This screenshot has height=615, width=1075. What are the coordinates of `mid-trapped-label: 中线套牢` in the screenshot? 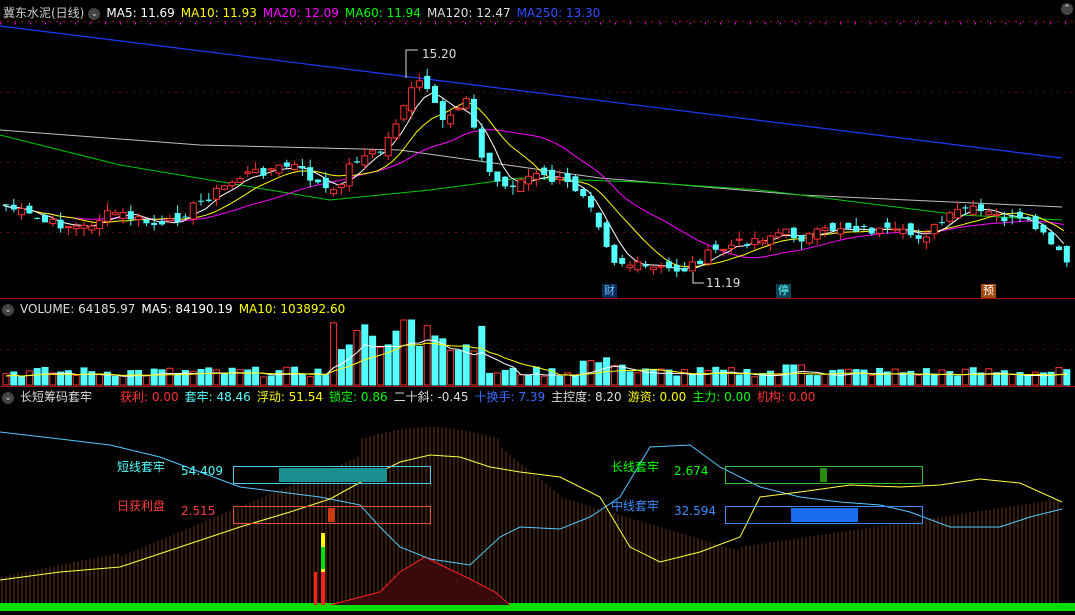 It's located at (635, 506).